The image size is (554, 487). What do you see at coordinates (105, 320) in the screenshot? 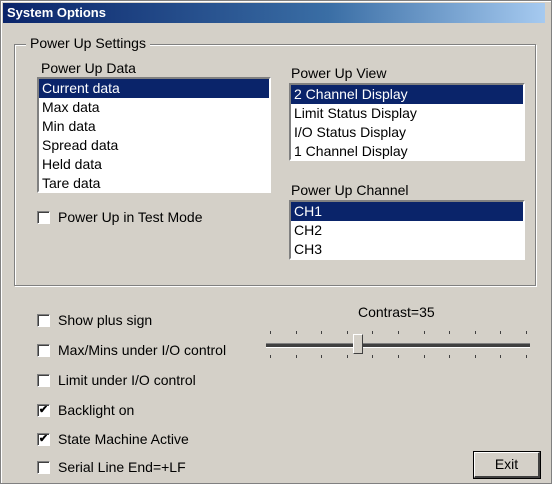
I see `option-label: Show plus sign` at bounding box center [105, 320].